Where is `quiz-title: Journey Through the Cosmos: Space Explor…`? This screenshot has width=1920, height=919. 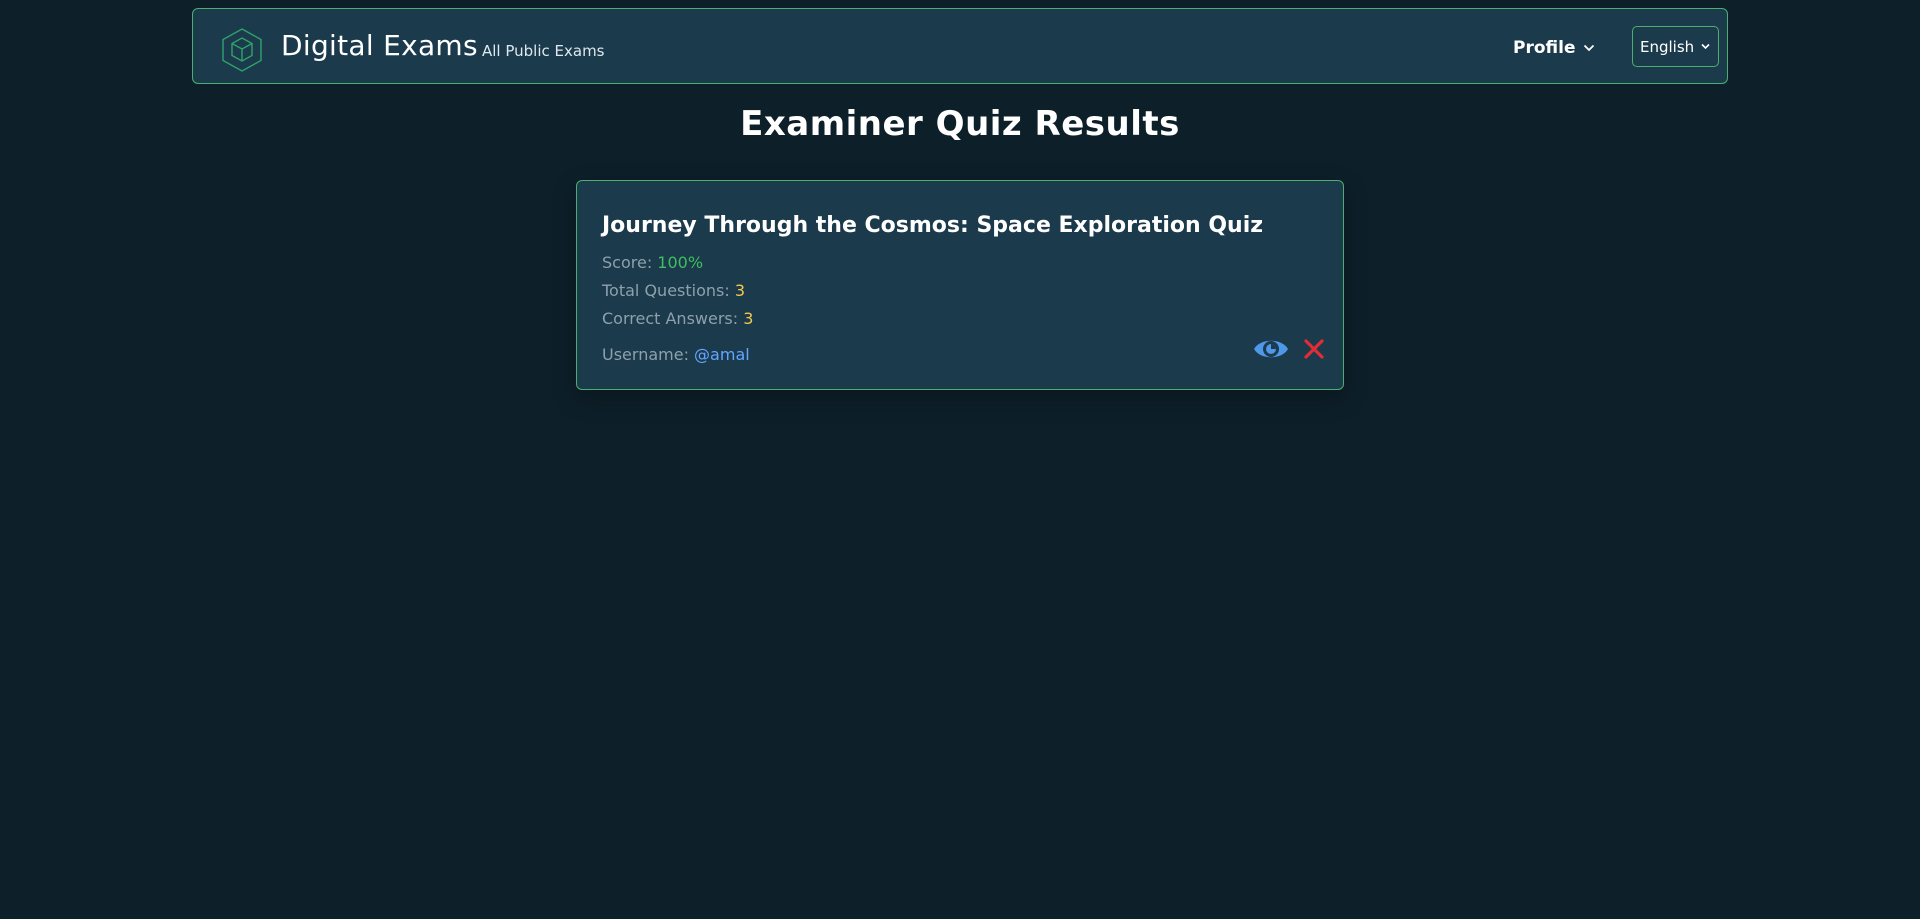 quiz-title: Journey Through the Cosmos: Space Explor… is located at coordinates (933, 225).